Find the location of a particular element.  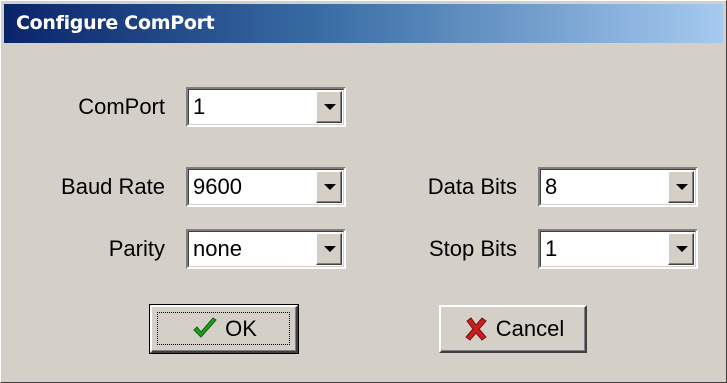

cancel-button: Cancel is located at coordinates (513, 329).